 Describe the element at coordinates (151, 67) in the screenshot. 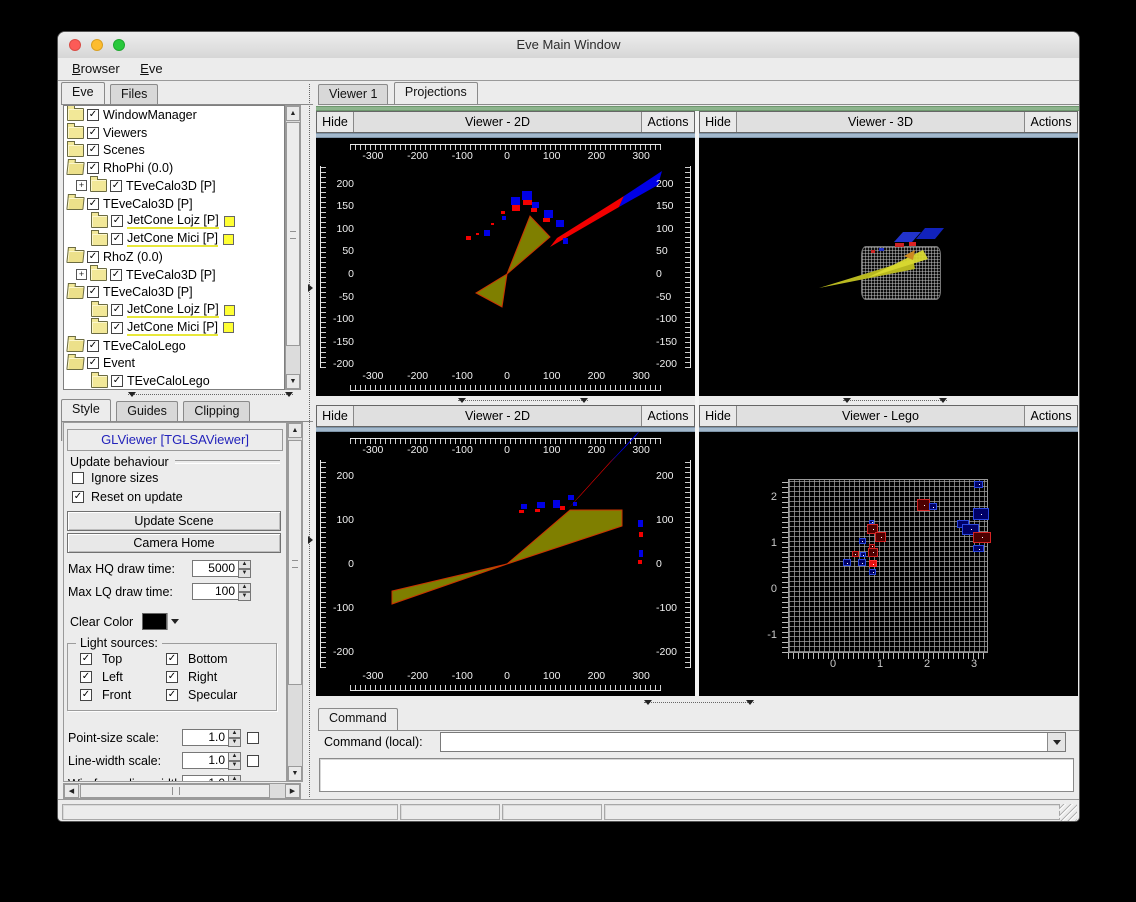

I see `menu-eve: Eve` at that location.